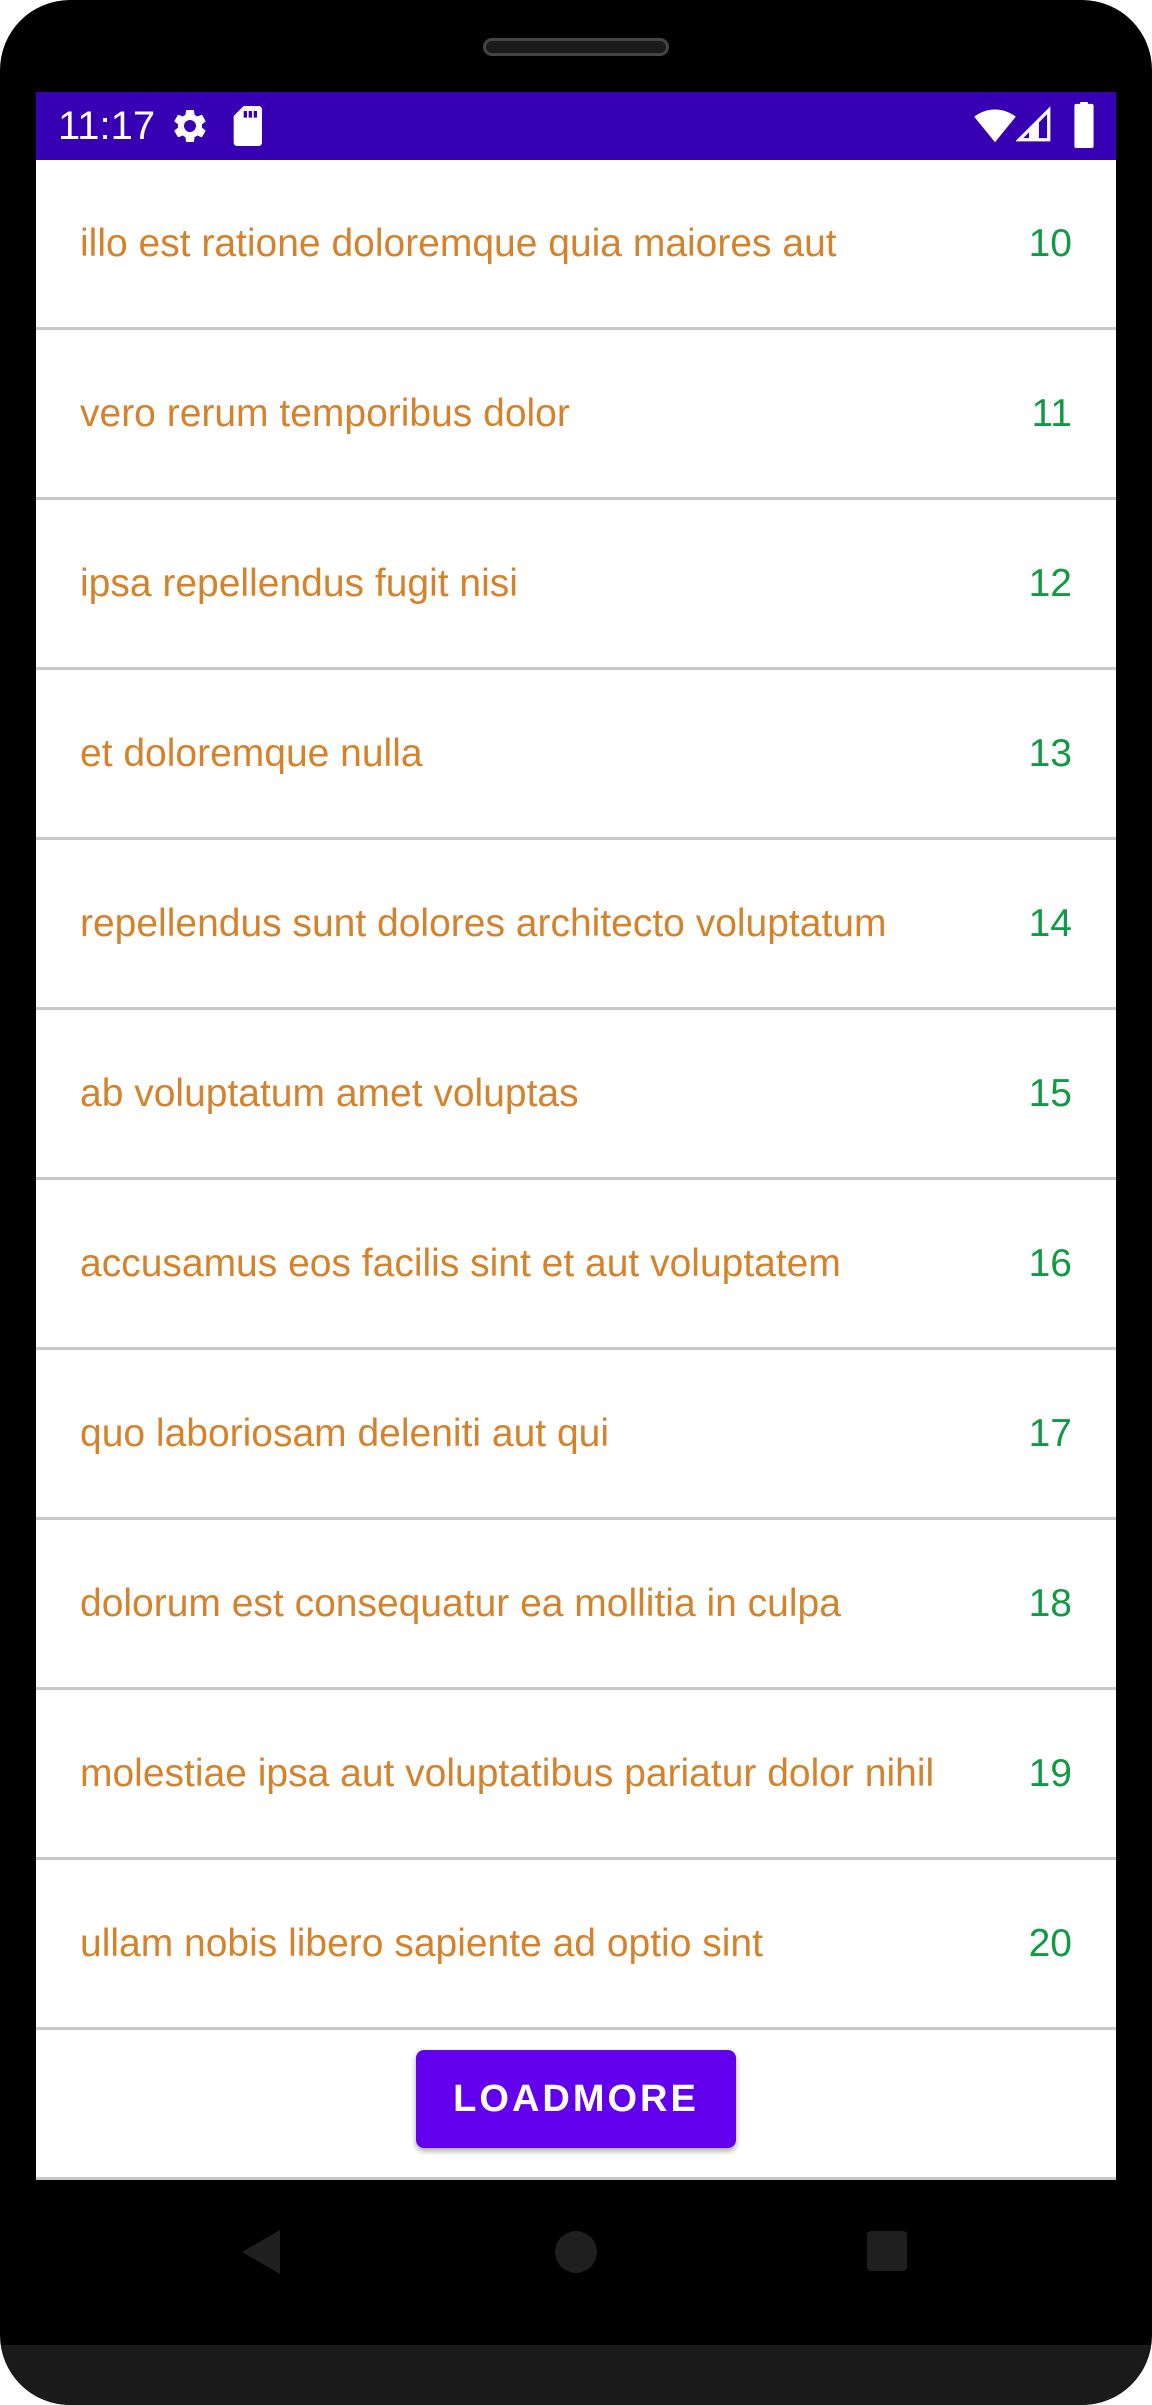 This screenshot has width=1152, height=2405. What do you see at coordinates (1050, 923) in the screenshot?
I see `list-item-number: 14` at bounding box center [1050, 923].